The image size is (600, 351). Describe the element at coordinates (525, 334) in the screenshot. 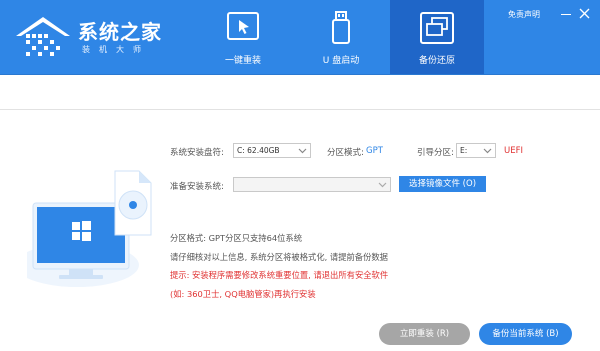

I see `backup-system-button: 备份当前系统 (B)` at that location.